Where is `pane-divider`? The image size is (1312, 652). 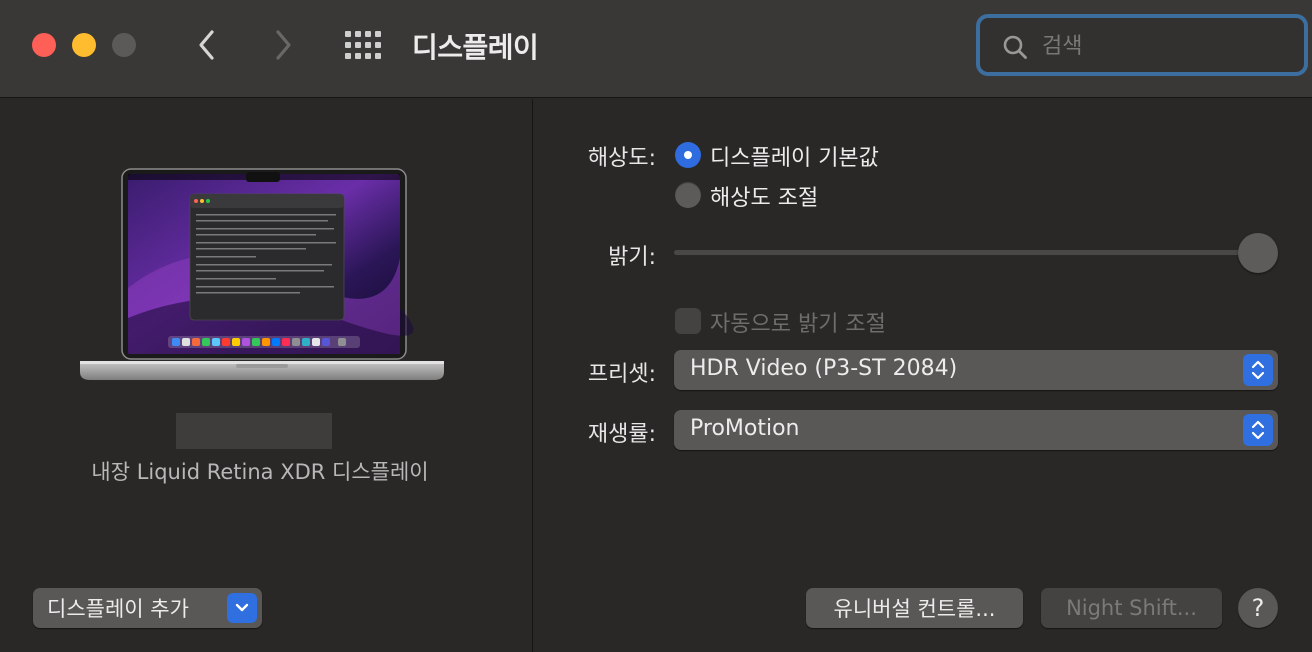 pane-divider is located at coordinates (532, 375).